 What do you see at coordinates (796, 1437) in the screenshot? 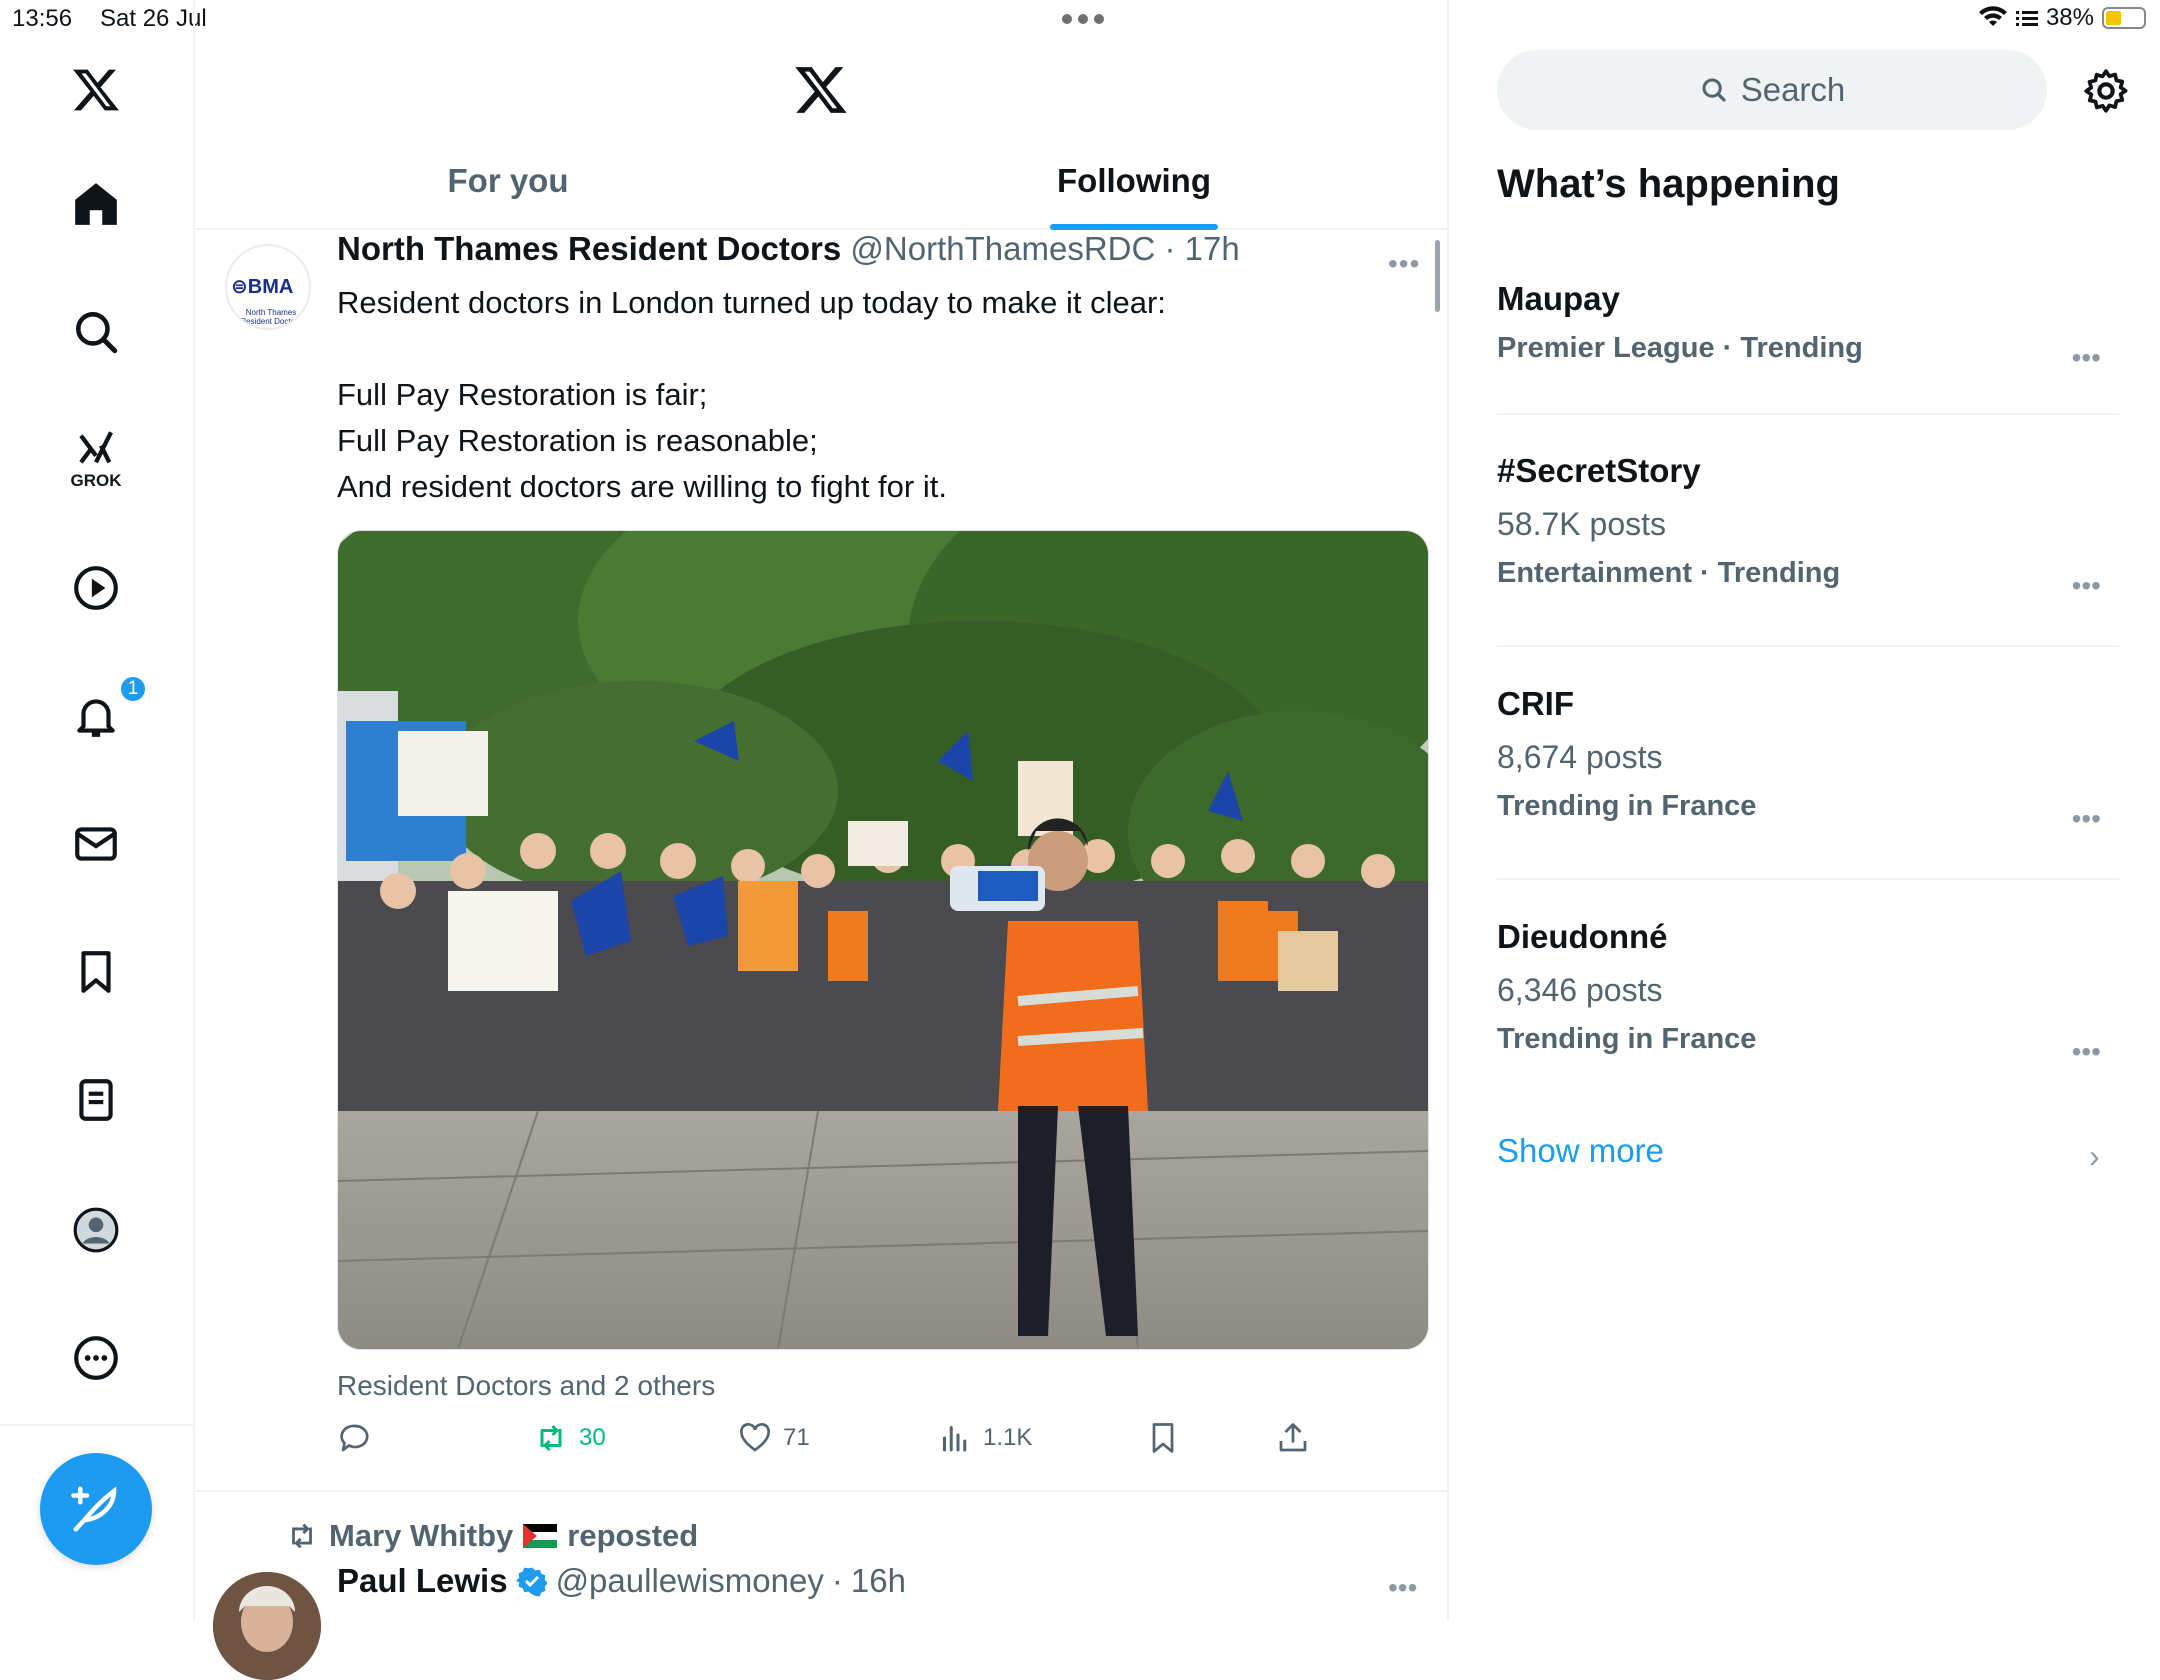
I see `like-count: 71` at bounding box center [796, 1437].